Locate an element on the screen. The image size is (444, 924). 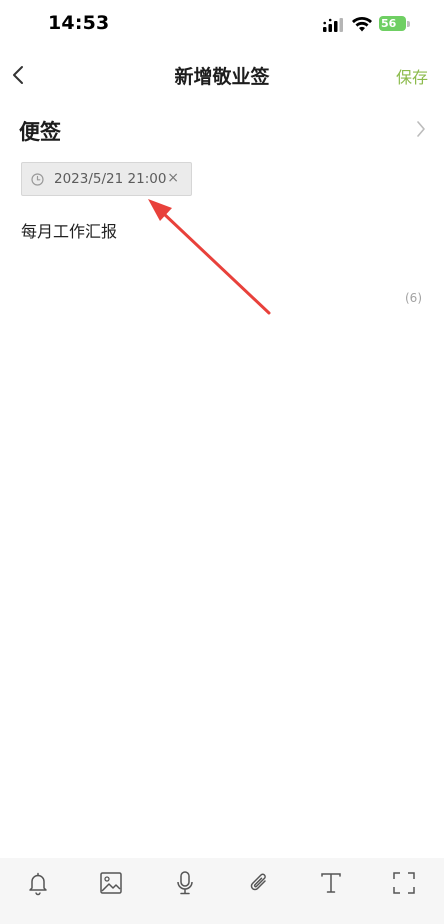
header: 新增敬业签 保存 is located at coordinates (222, 75).